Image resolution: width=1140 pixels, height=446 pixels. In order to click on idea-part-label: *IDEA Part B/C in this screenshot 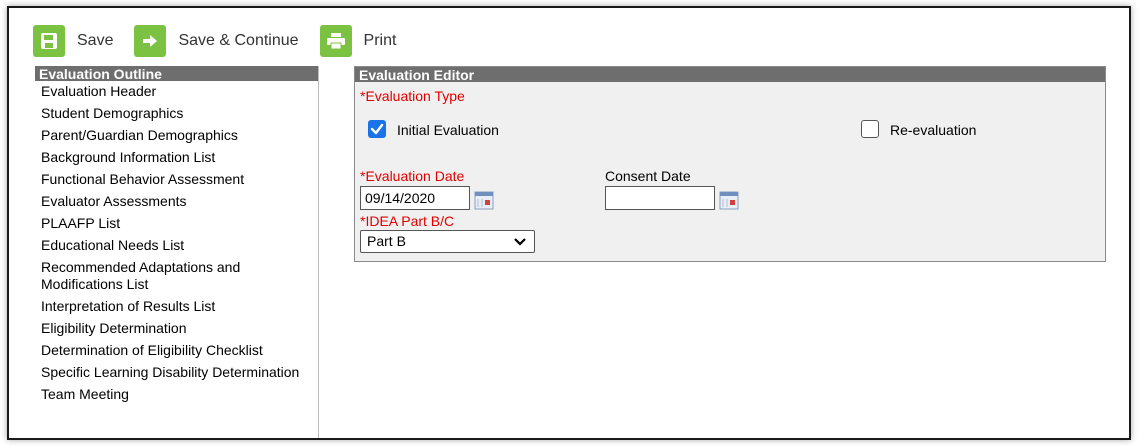, I will do `click(407, 221)`.